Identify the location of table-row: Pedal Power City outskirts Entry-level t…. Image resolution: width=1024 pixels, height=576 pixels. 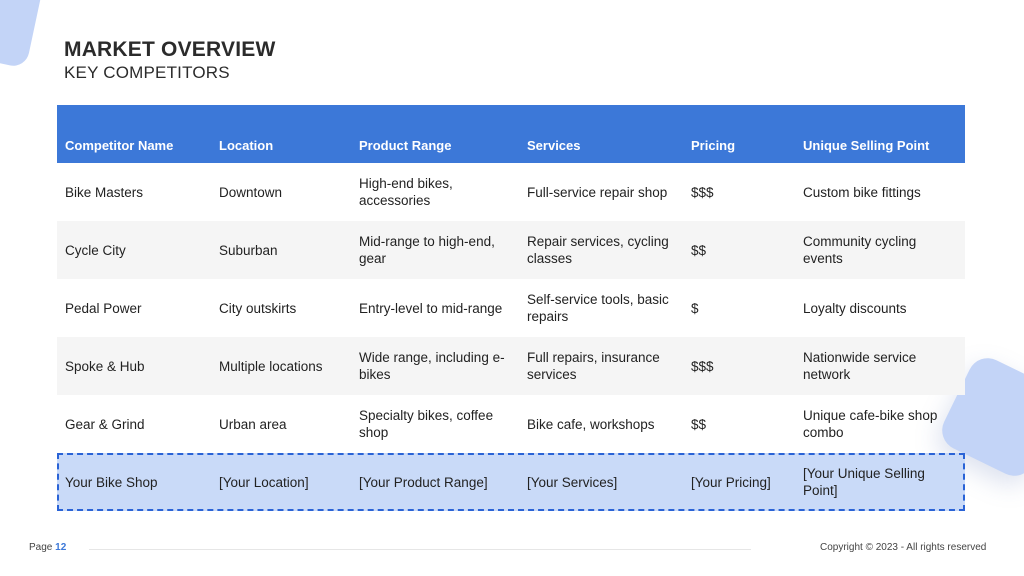
(511, 308).